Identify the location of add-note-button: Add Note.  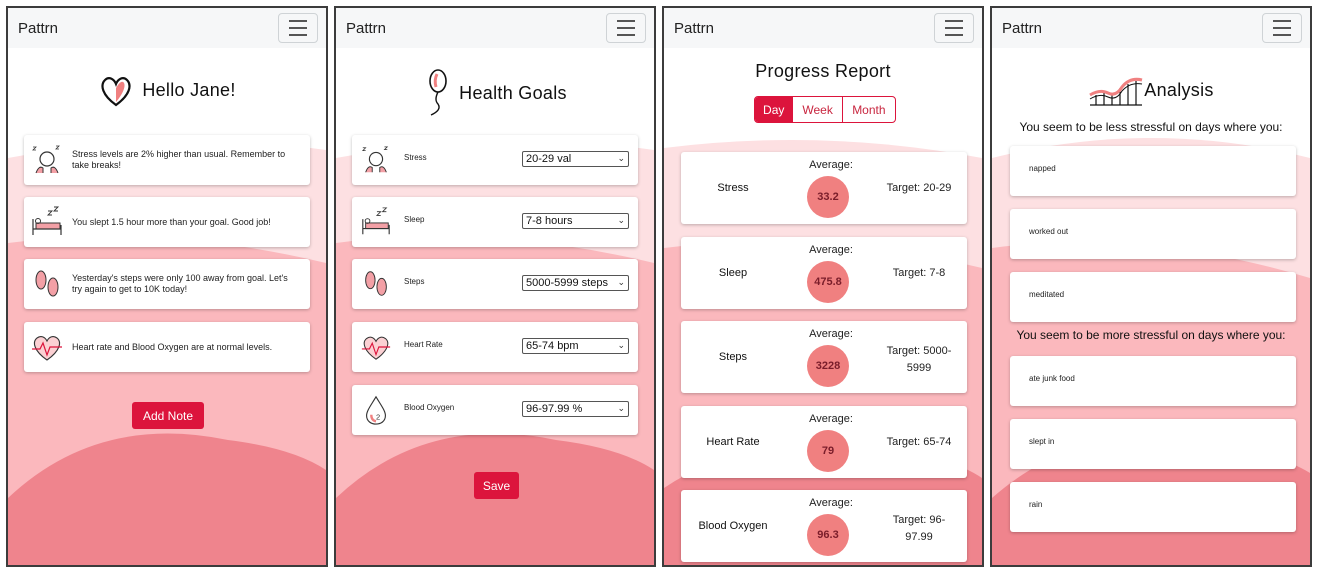
(168, 415).